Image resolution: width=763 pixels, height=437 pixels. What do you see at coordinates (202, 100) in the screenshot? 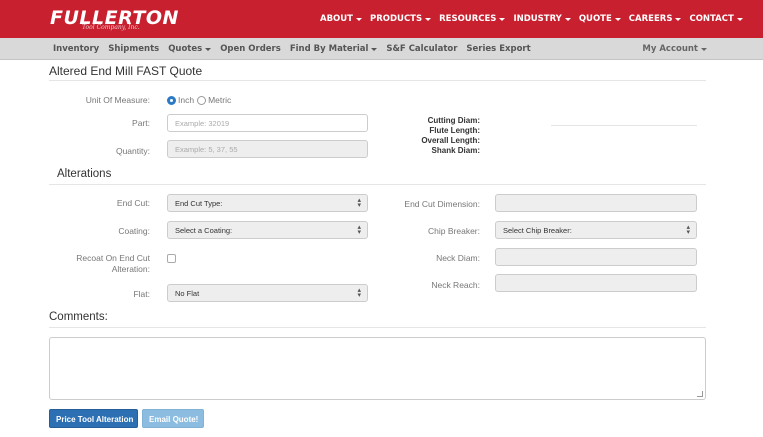
I see `unit-metric-radio` at bounding box center [202, 100].